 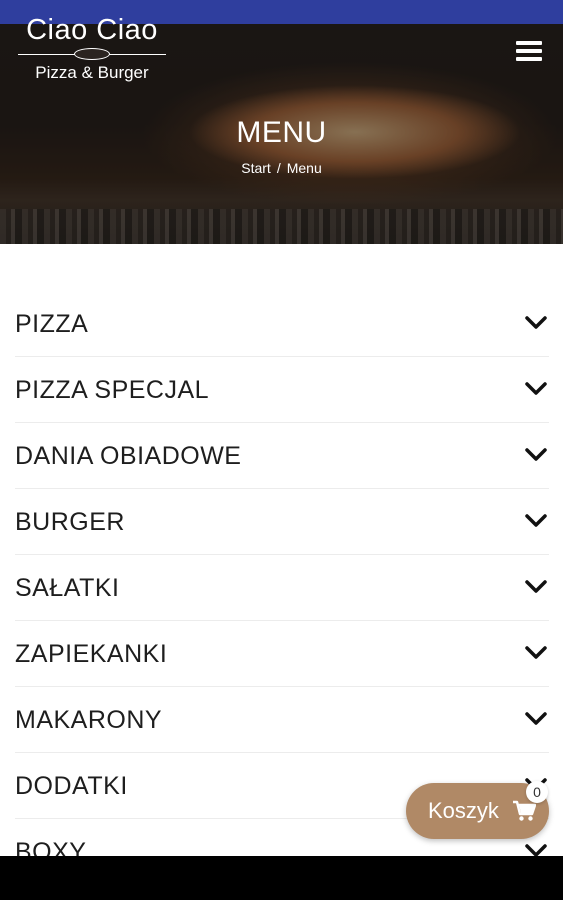 I want to click on hamburger-menu-icon, so click(x=529, y=52).